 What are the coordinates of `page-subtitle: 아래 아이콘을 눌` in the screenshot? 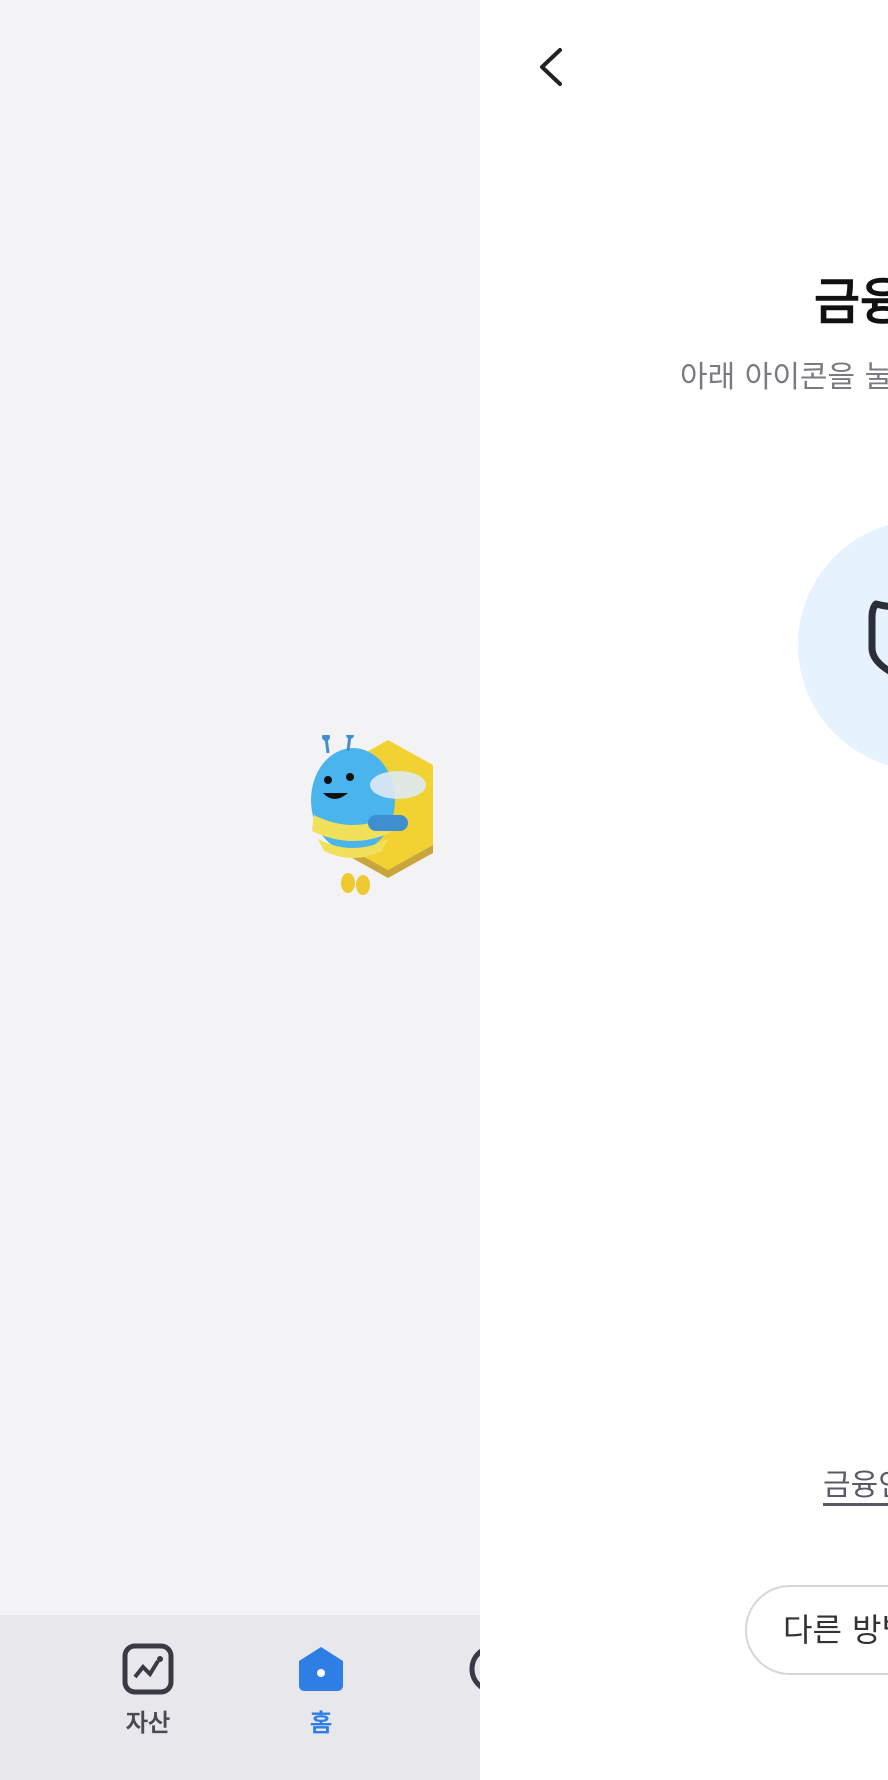 It's located at (784, 377).